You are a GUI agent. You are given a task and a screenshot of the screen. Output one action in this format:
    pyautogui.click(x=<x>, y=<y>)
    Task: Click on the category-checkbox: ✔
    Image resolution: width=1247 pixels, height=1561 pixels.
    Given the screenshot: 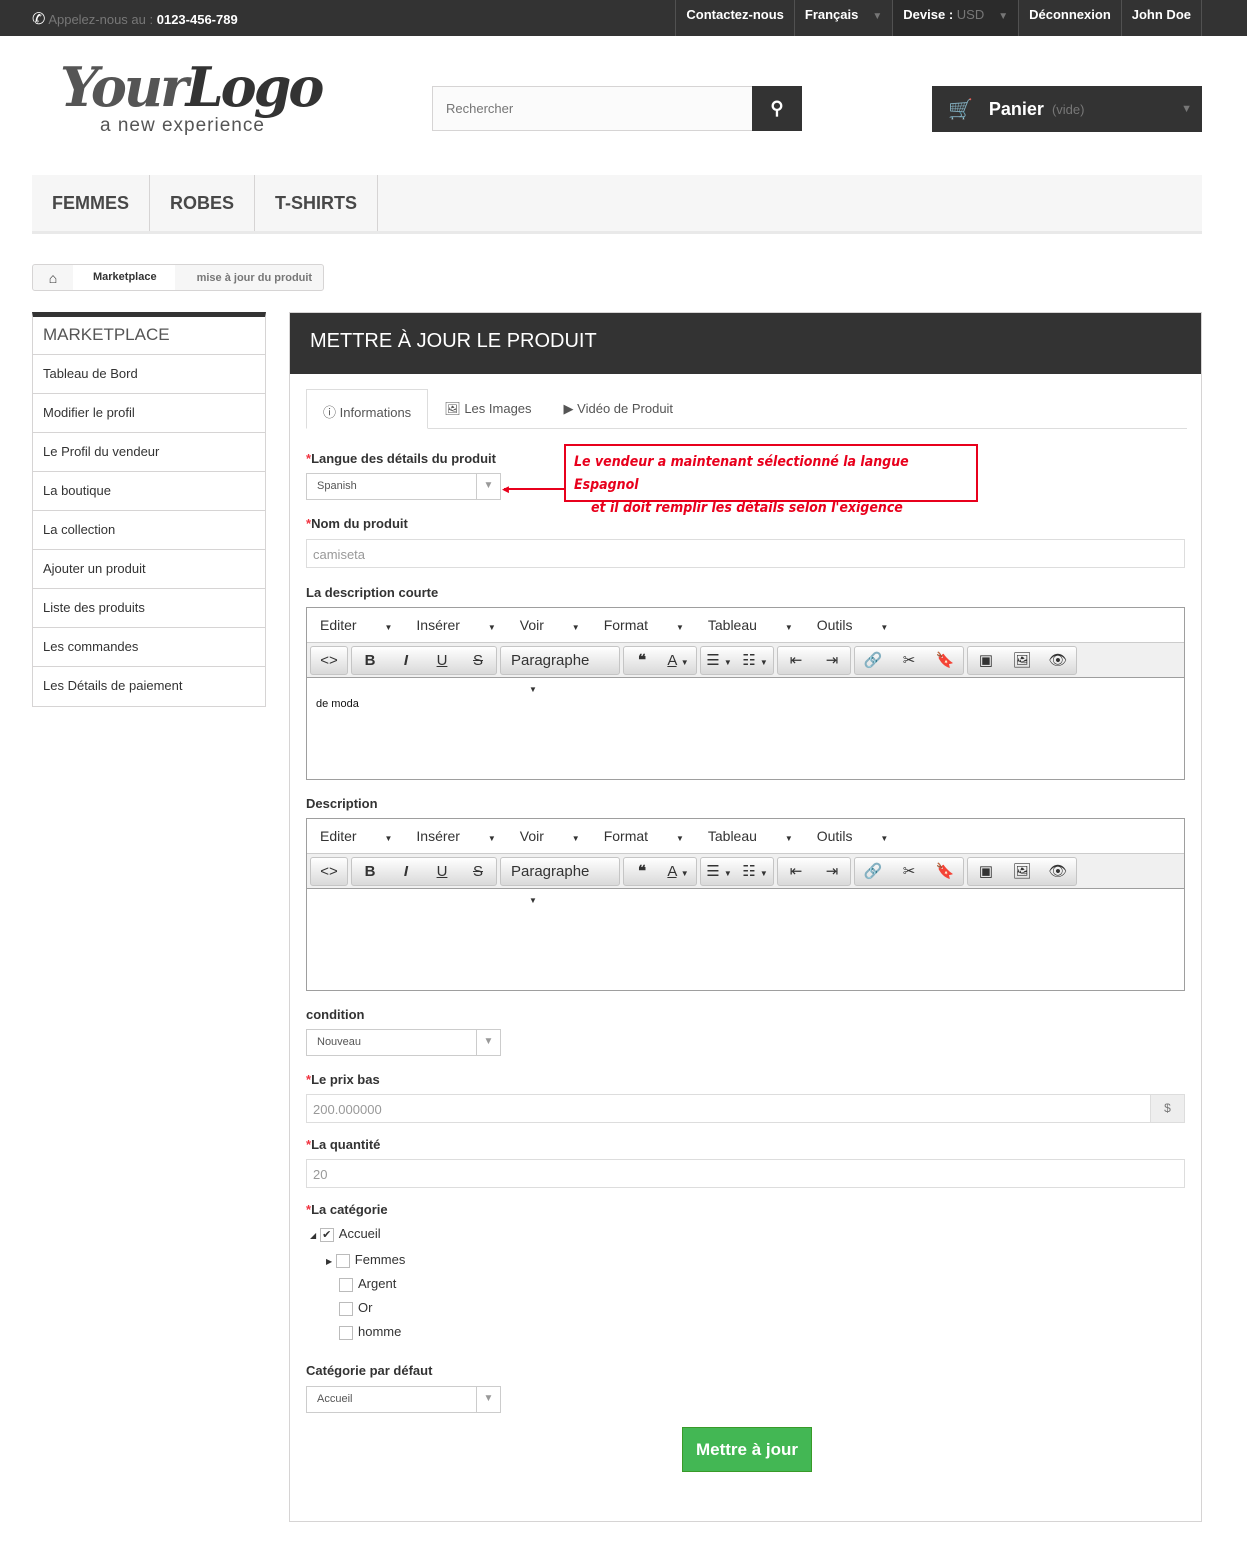 What is the action you would take?
    pyautogui.click(x=326, y=1234)
    